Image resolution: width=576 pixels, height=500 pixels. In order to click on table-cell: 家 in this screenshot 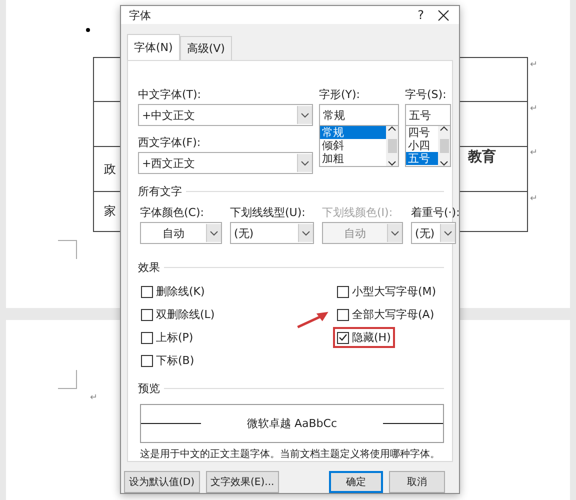, I will do `click(110, 211)`.